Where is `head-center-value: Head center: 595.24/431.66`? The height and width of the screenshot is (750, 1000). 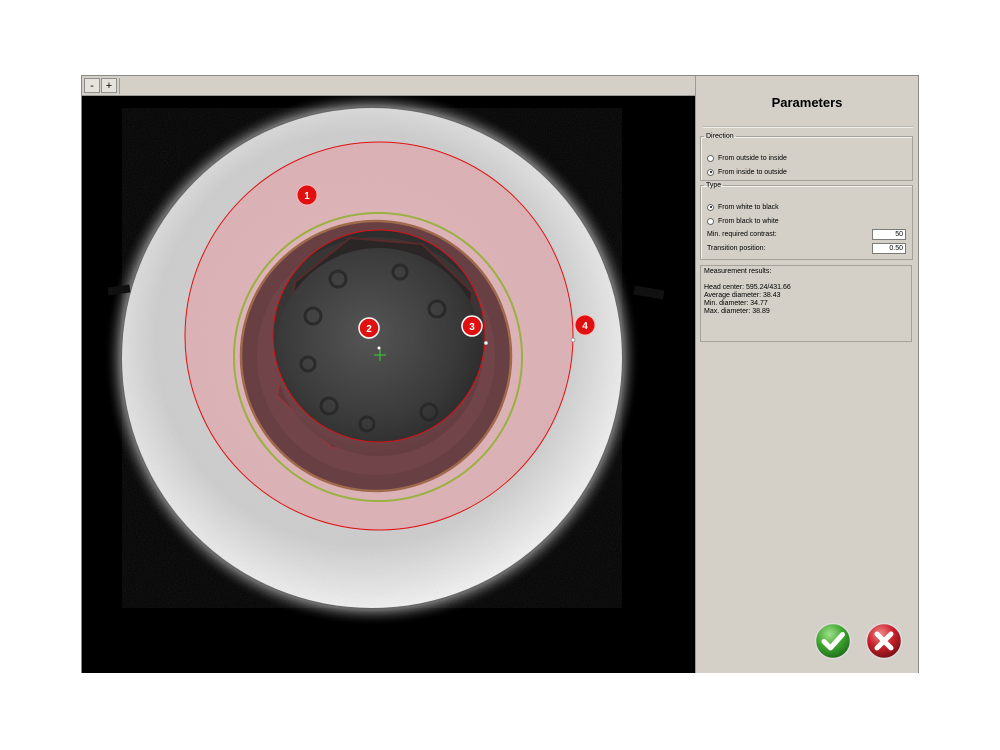
head-center-value: Head center: 595.24/431.66 is located at coordinates (747, 287).